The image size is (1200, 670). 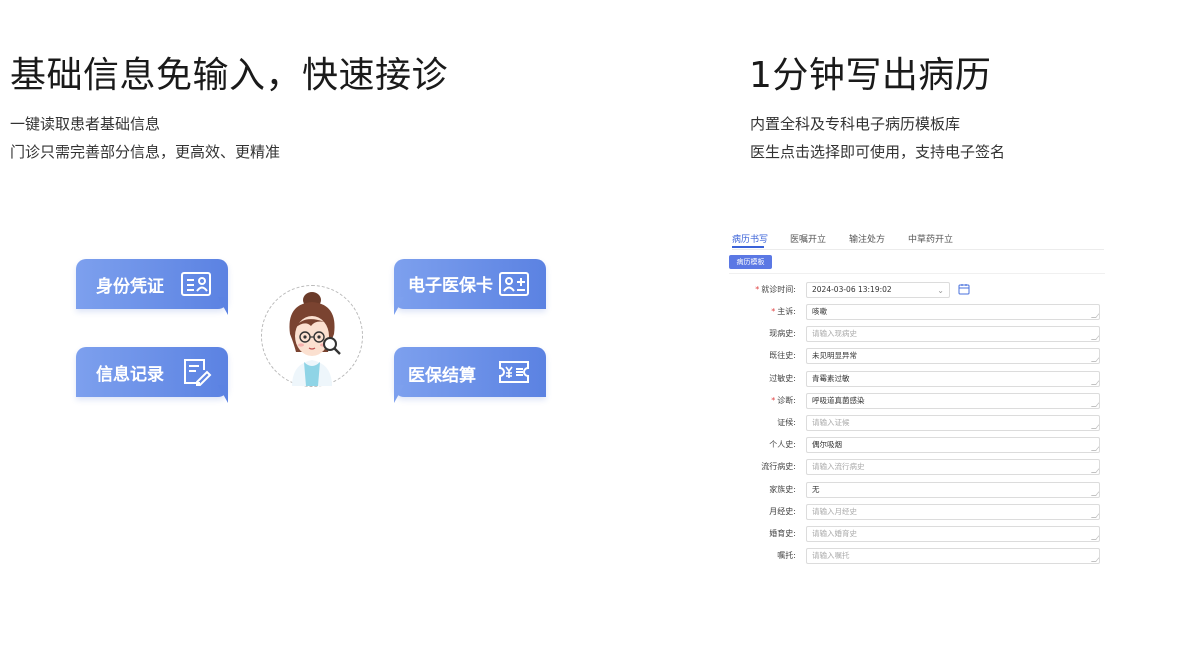 I want to click on form-row: 过敏史: 青霉素过敏, so click(x=921, y=378).